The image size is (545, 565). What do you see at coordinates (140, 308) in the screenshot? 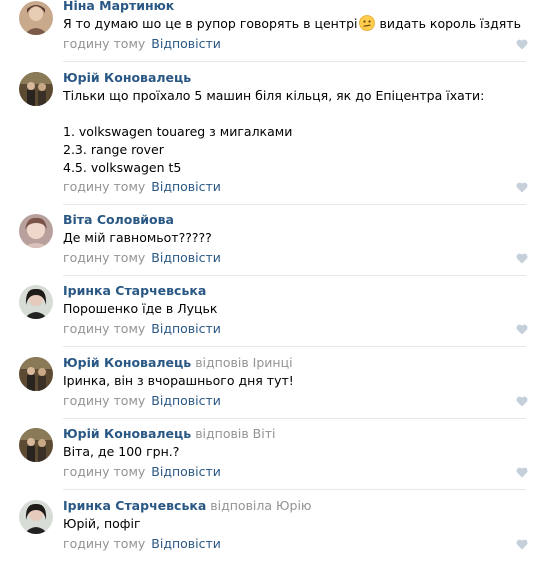
I see `comment-text: Порошенко їде в Луцьк` at bounding box center [140, 308].